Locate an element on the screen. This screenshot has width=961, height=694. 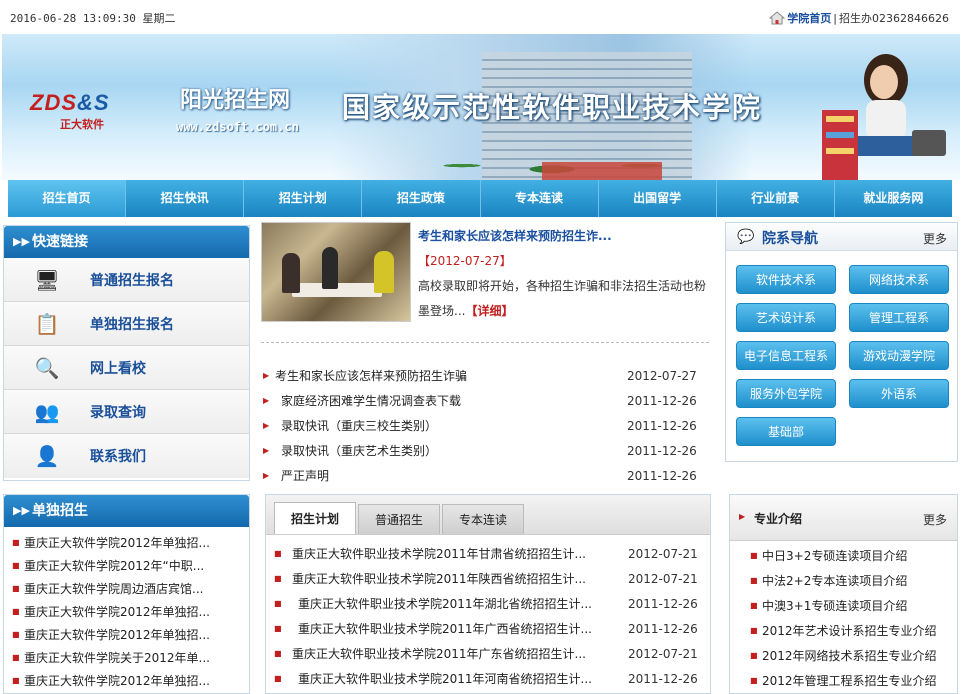
dept-management-engineering: 管理工程系 is located at coordinates (899, 317).